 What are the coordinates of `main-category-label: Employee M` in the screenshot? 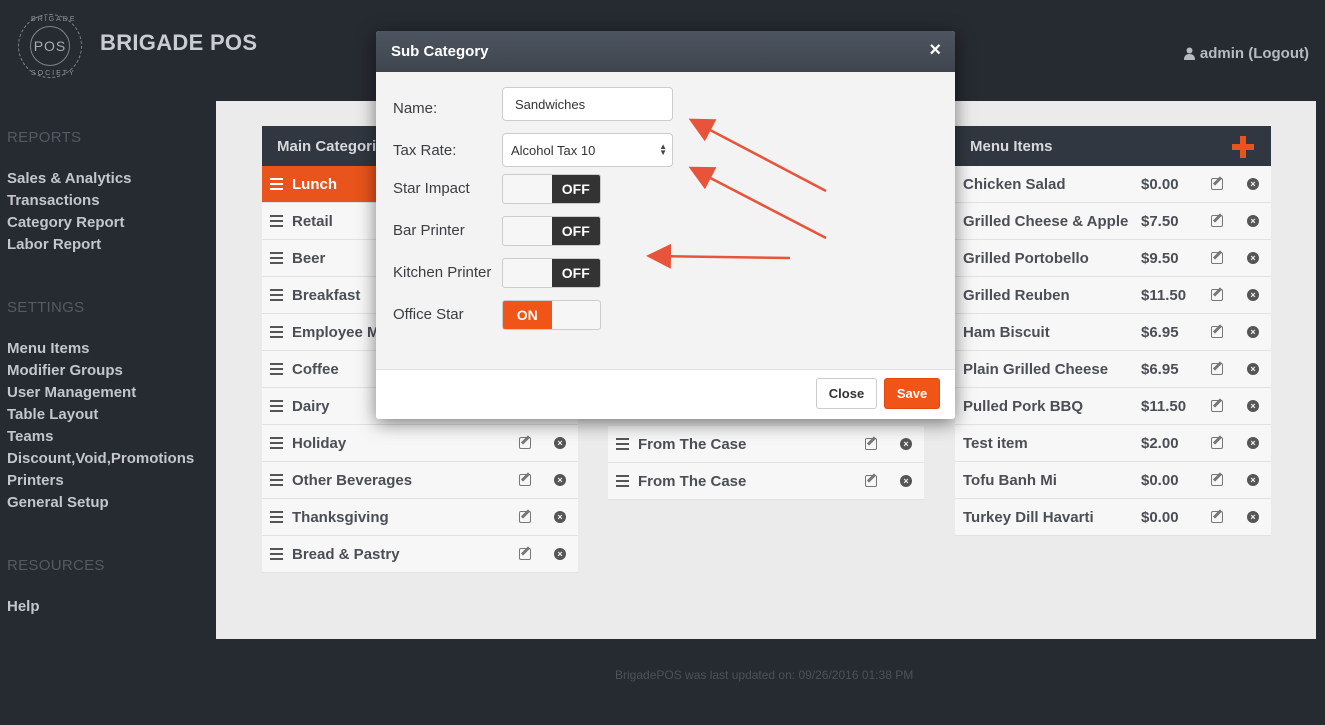 It's located at (336, 332).